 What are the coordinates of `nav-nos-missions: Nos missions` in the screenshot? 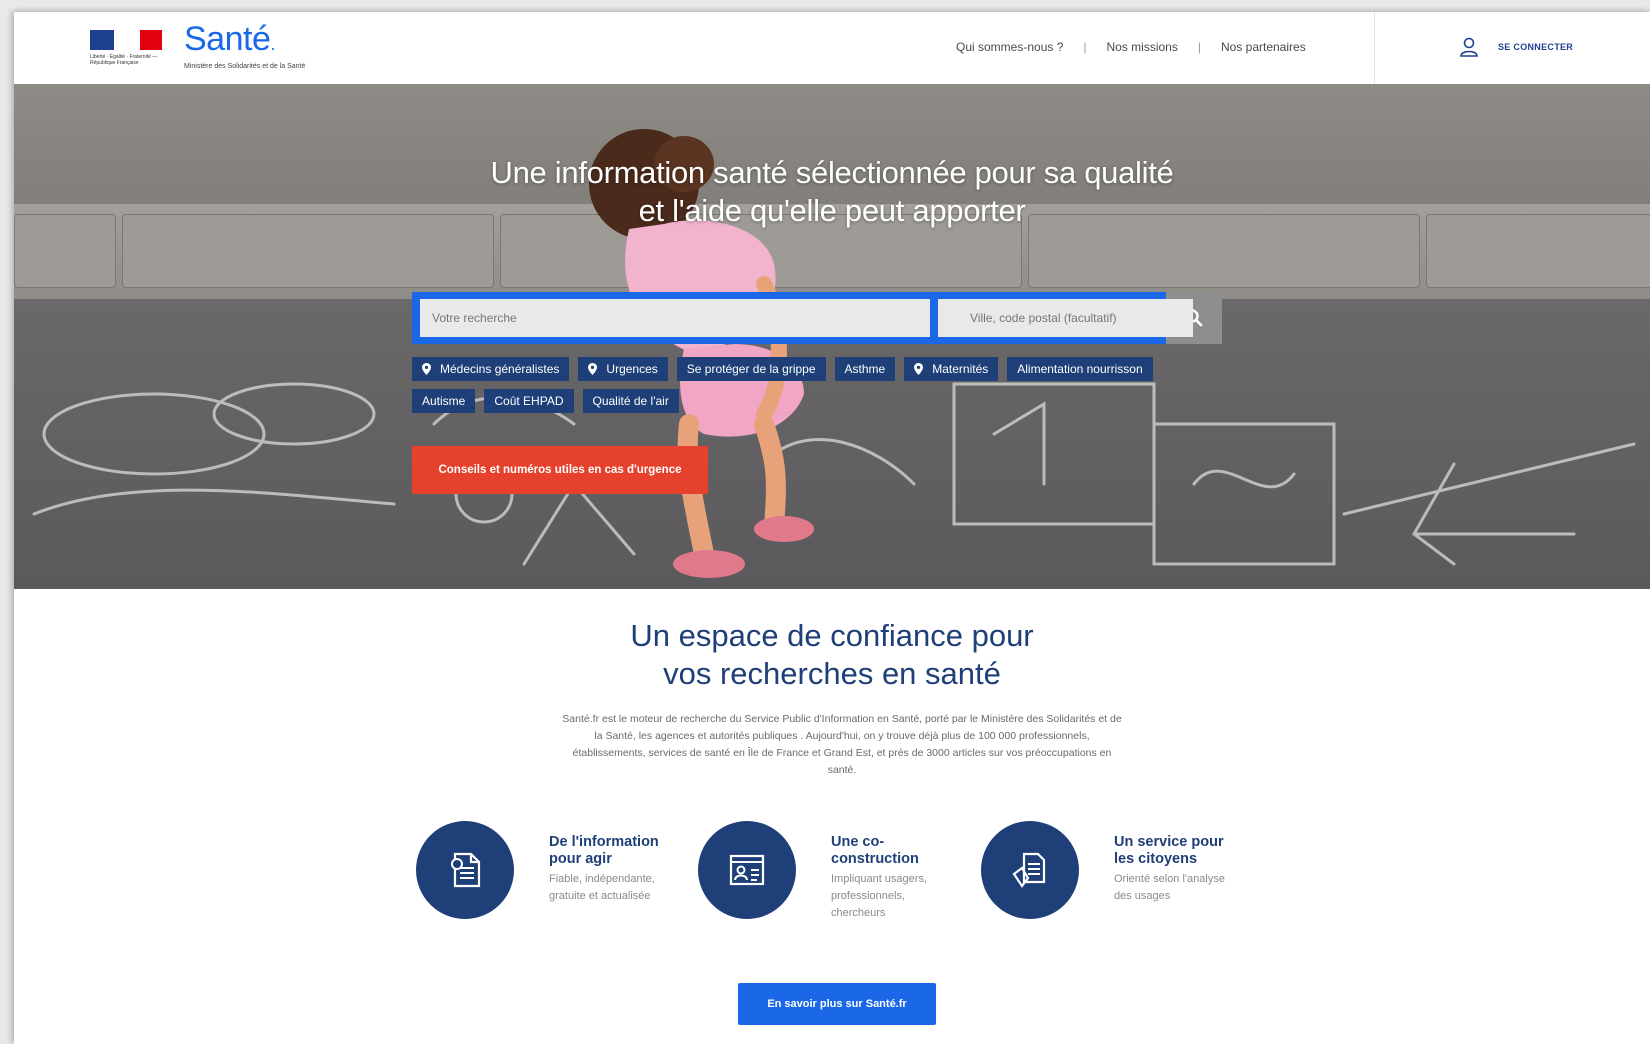 It's located at (1142, 47).